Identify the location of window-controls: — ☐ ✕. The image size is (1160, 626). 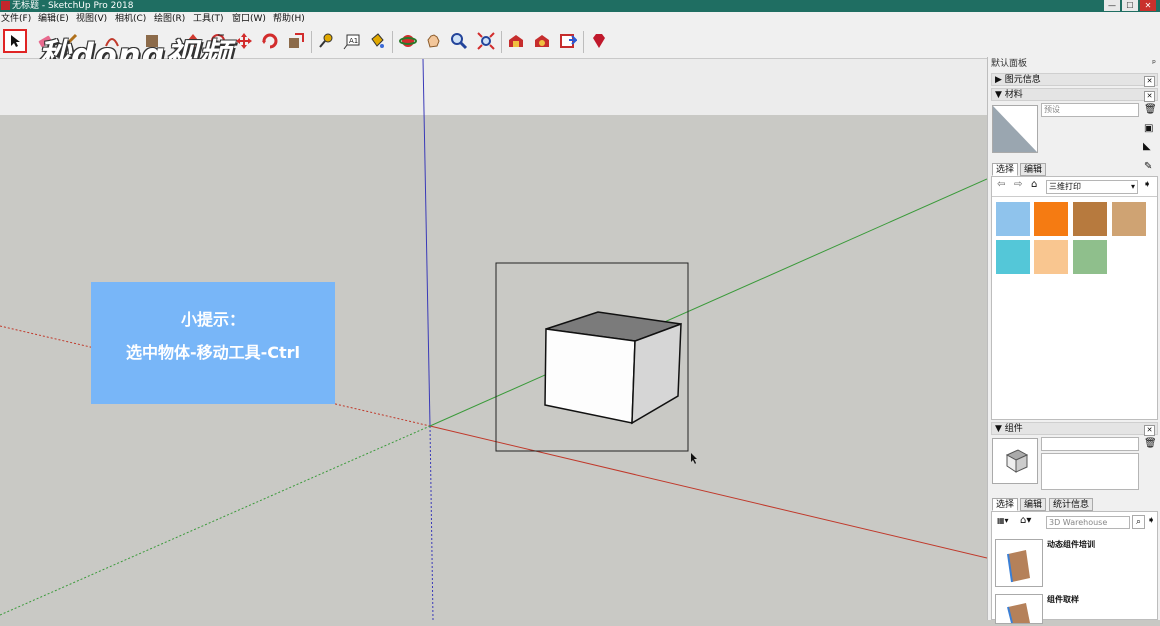
(1130, 5).